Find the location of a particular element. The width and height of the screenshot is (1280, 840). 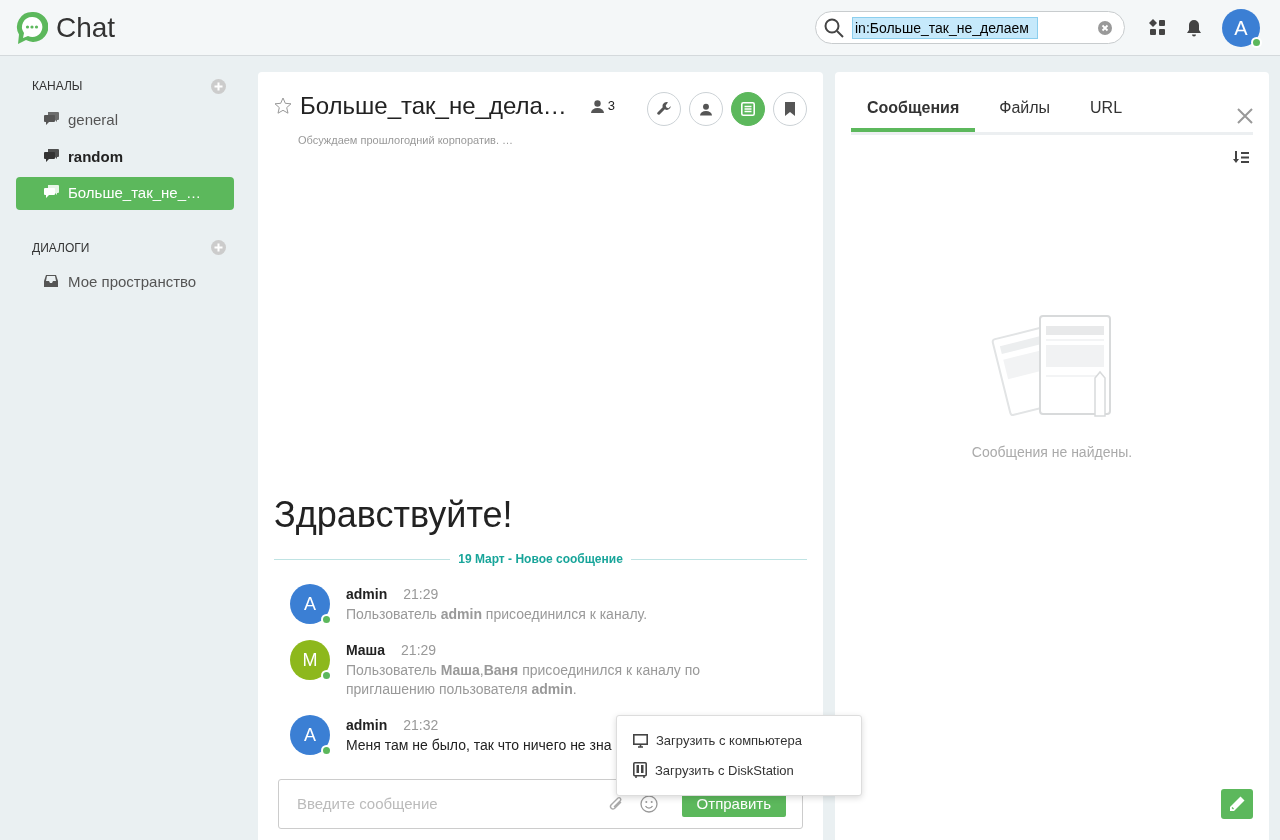

search-results-button is located at coordinates (748, 109).